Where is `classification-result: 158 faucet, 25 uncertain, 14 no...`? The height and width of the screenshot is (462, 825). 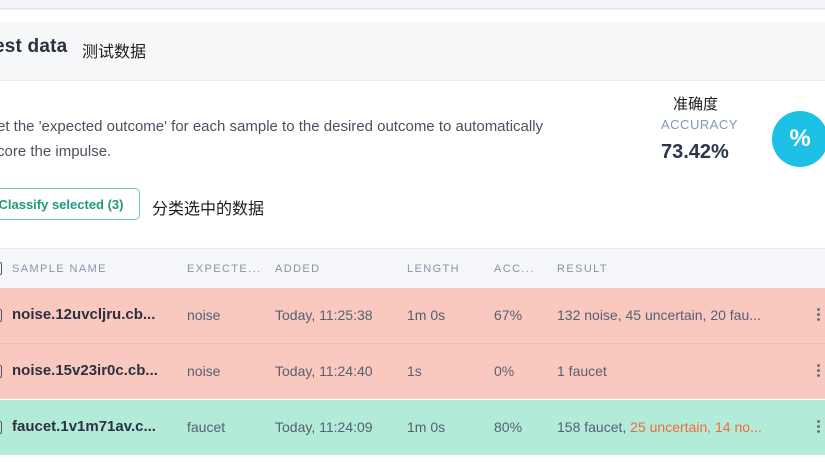 classification-result: 158 faucet, 25 uncertain, 14 no... is located at coordinates (659, 427).